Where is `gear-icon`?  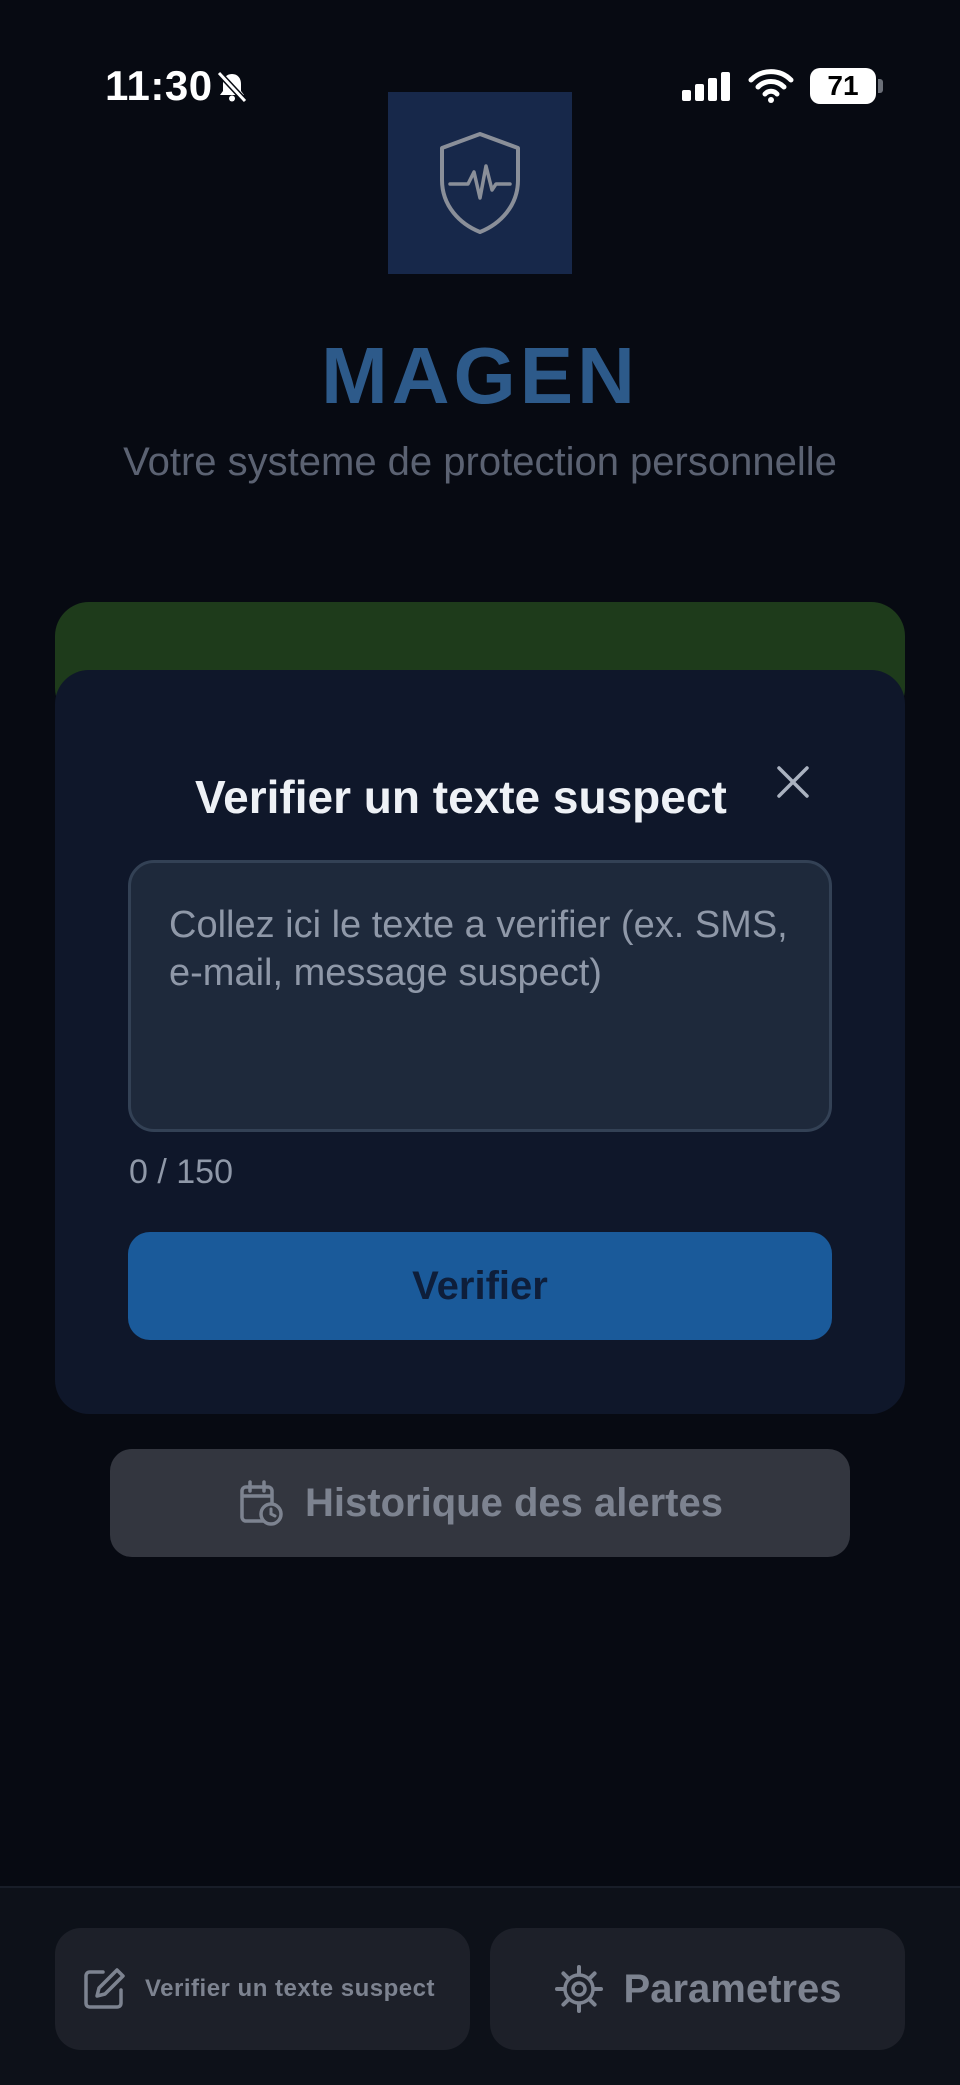
gear-icon is located at coordinates (578, 1989).